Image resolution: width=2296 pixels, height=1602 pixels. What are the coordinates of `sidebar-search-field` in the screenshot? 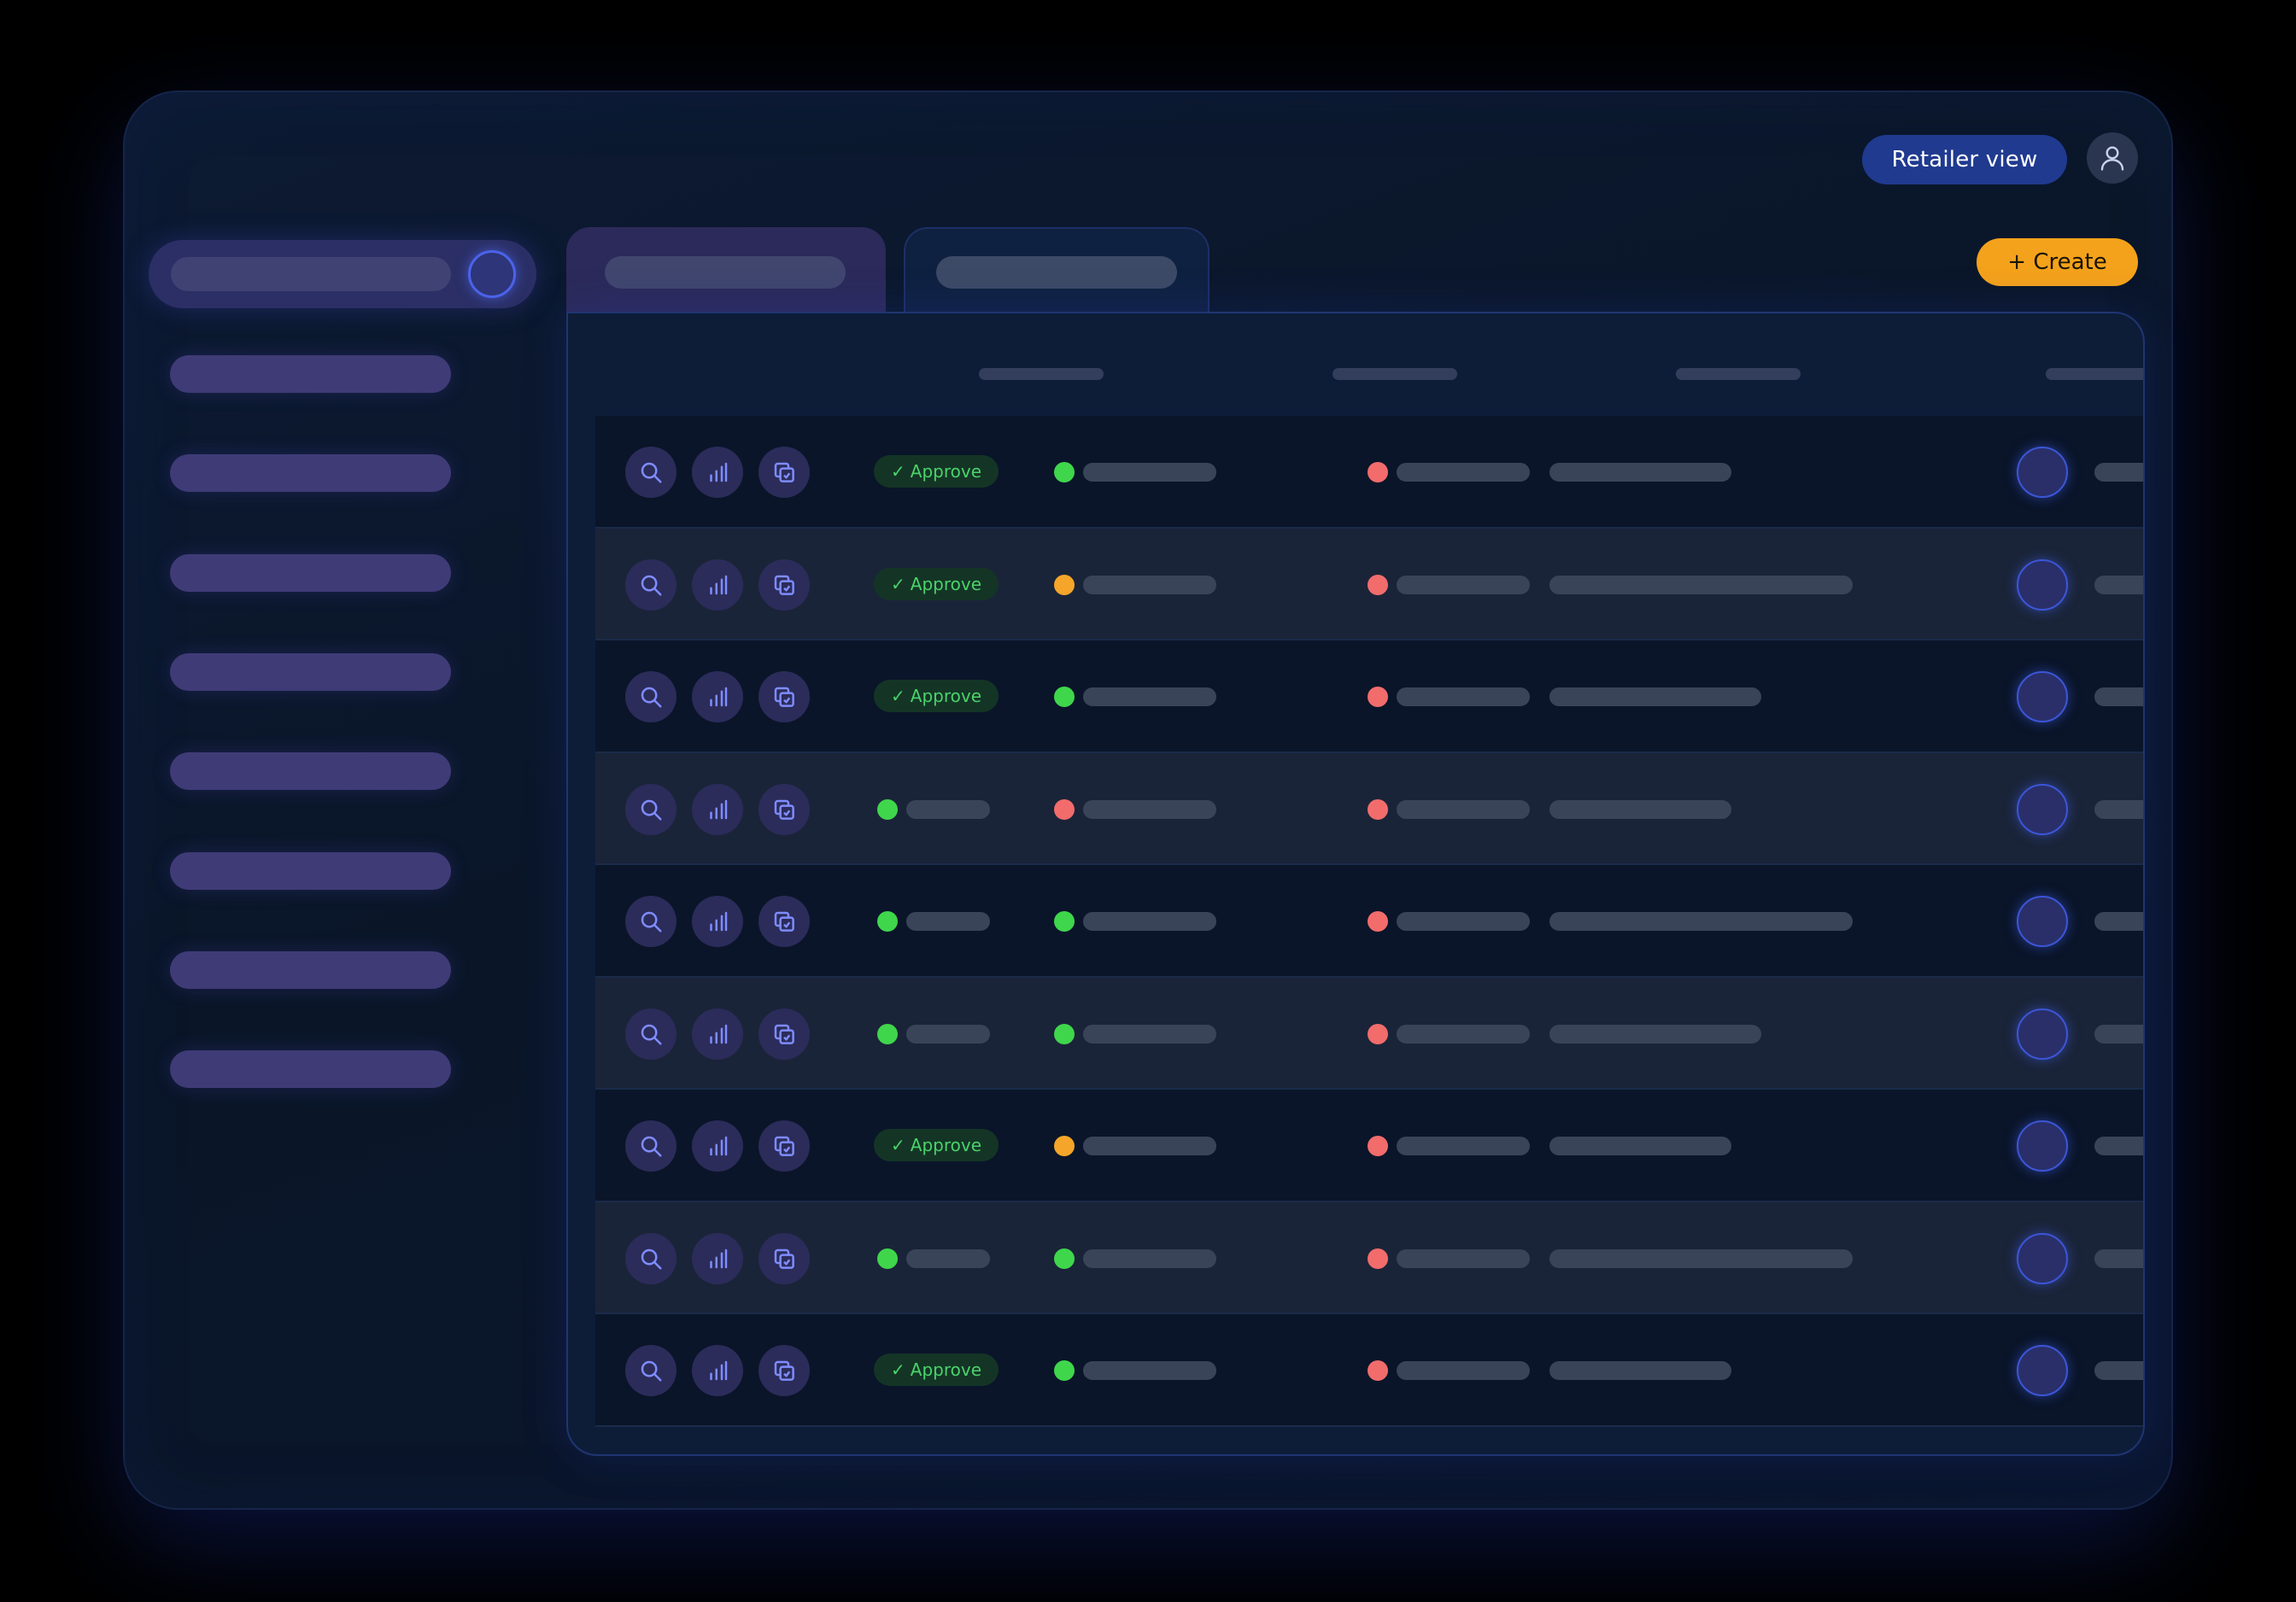 It's located at (311, 274).